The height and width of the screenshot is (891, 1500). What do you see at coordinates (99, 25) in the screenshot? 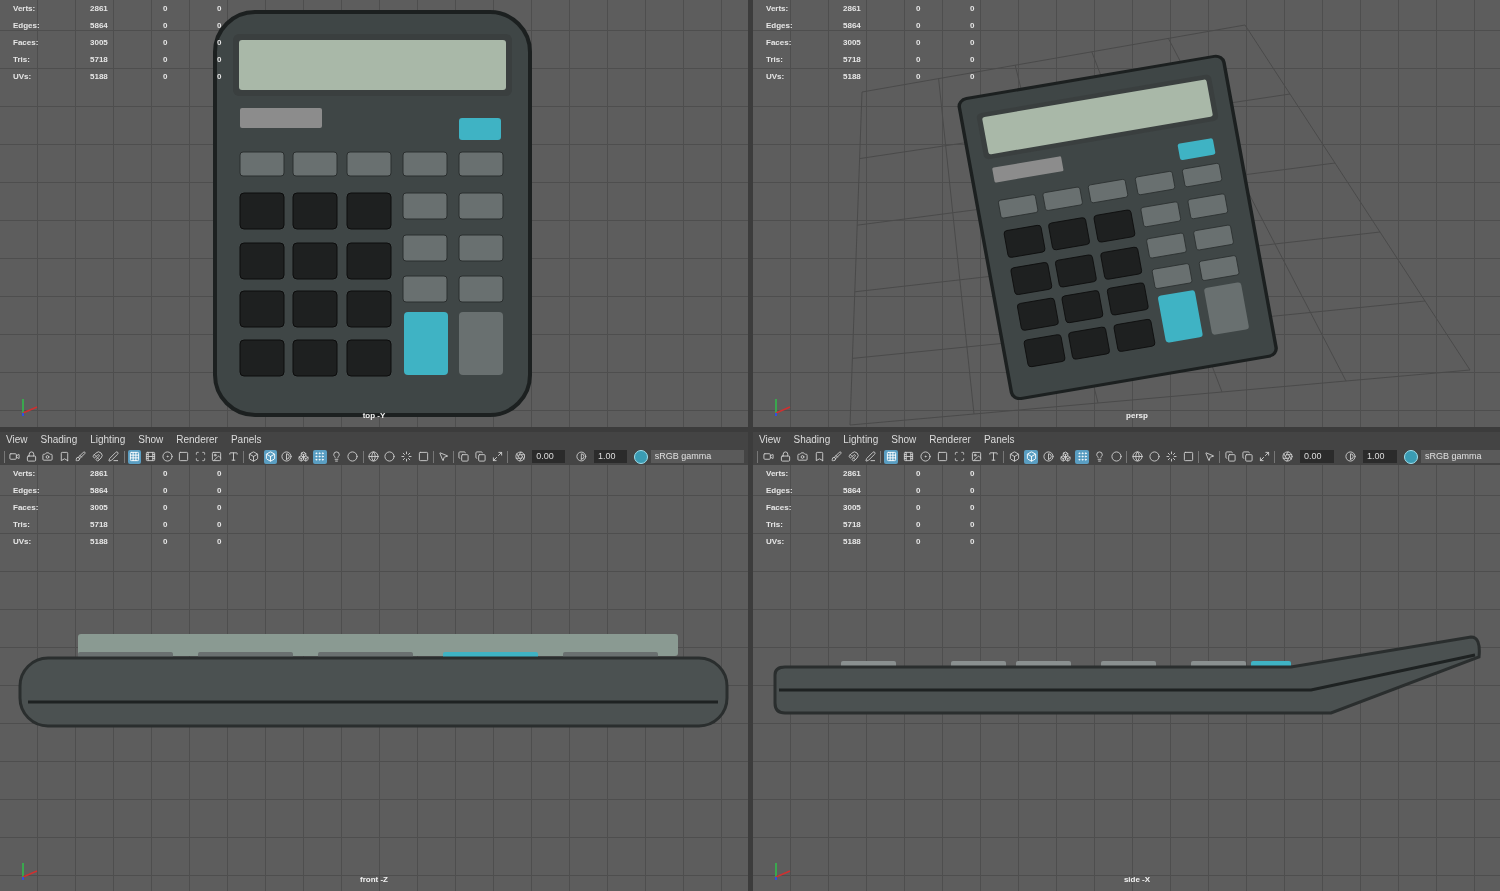
I see `stat-value: 5864` at bounding box center [99, 25].